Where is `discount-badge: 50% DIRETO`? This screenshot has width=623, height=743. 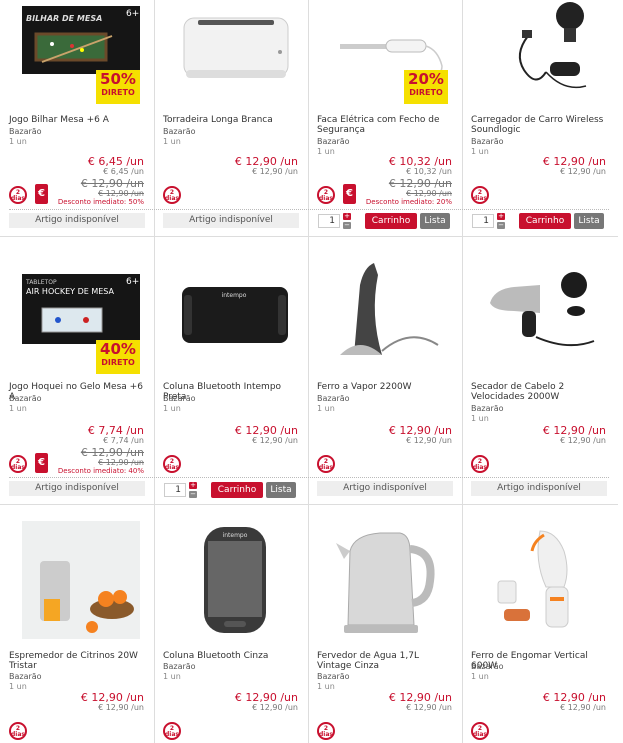 discount-badge: 50% DIRETO is located at coordinates (118, 87).